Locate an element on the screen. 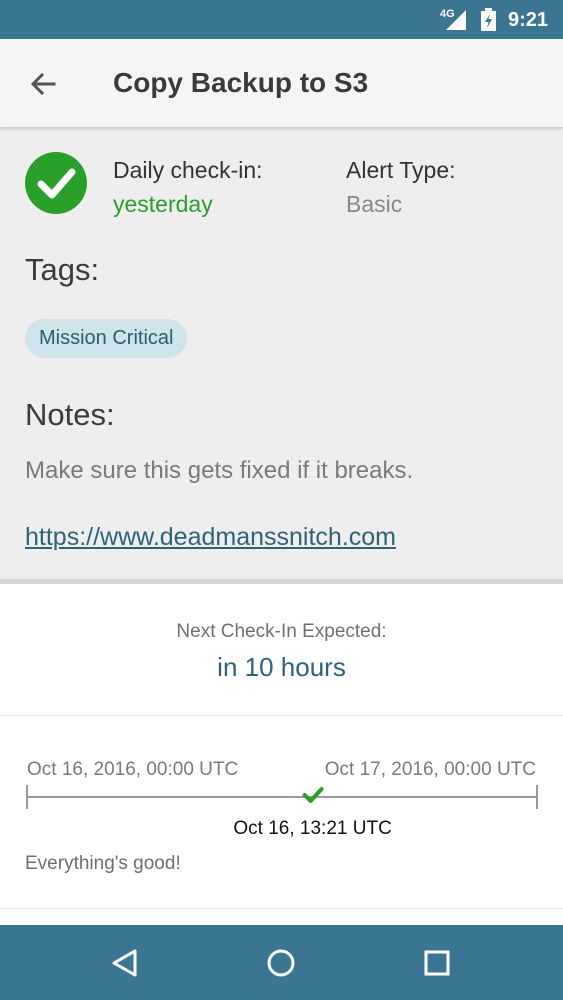  square-recents-icon is located at coordinates (437, 963).